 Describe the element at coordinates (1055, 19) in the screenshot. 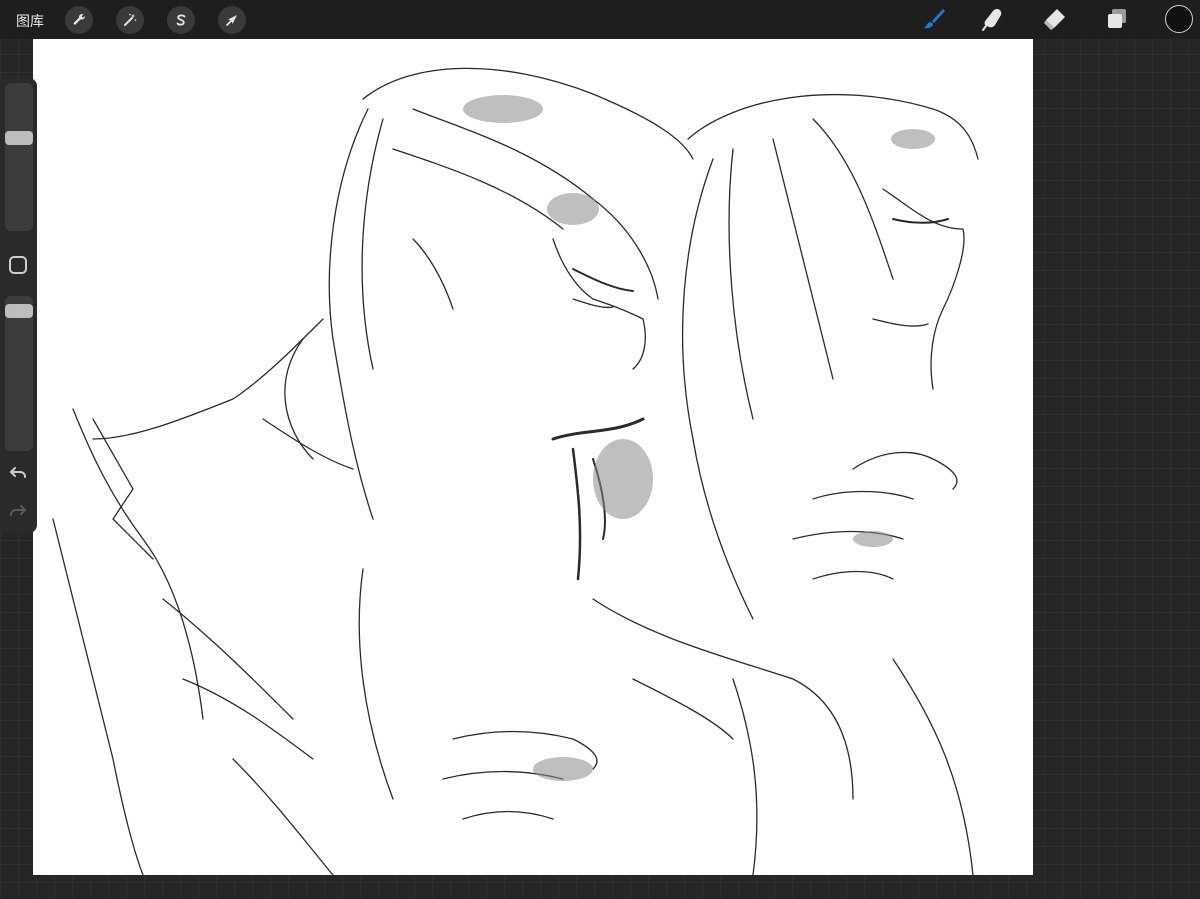

I see `eraser-icon` at that location.